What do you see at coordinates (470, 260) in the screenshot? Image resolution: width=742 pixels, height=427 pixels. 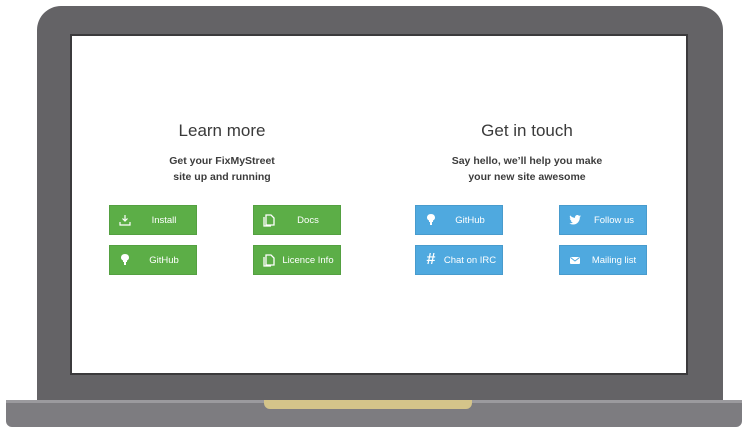 I see `chat-on-irc-button-label: Chat on IRC` at bounding box center [470, 260].